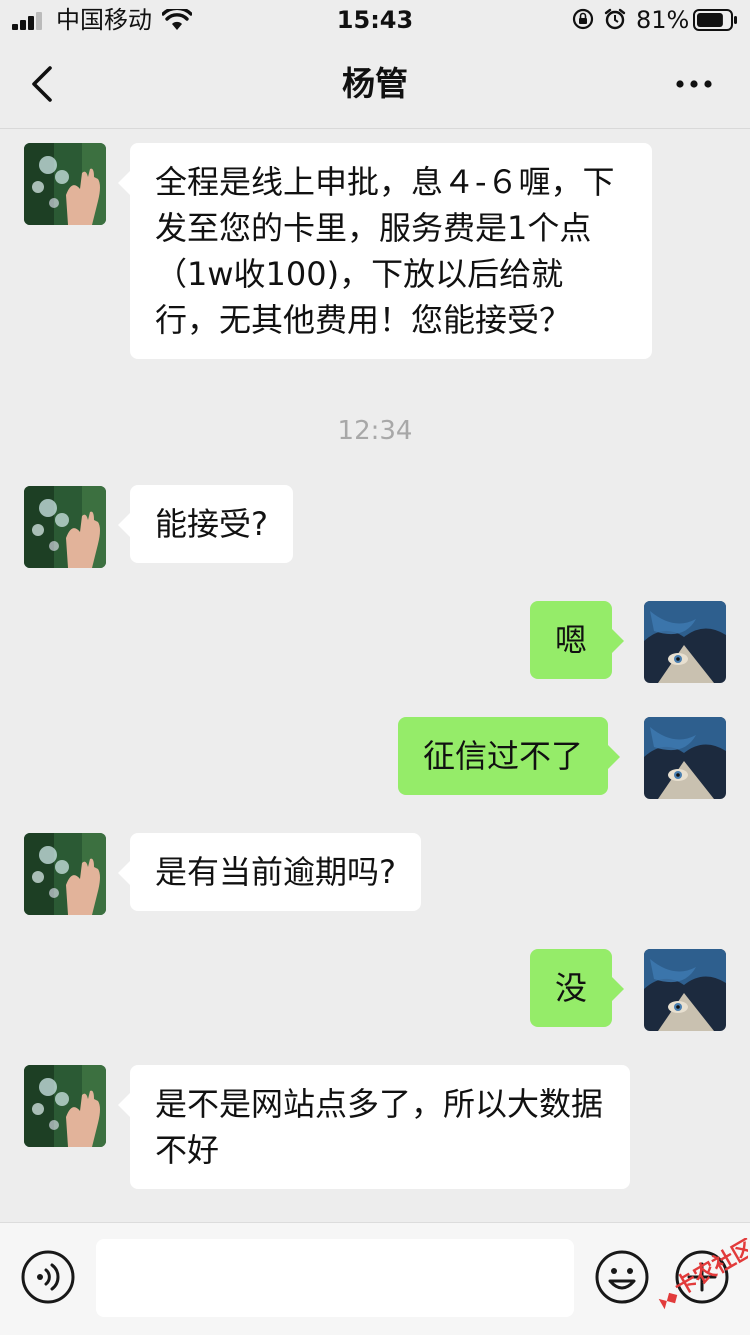 The width and height of the screenshot is (750, 1335). I want to click on nav-bar: 杨管, so click(375, 84).